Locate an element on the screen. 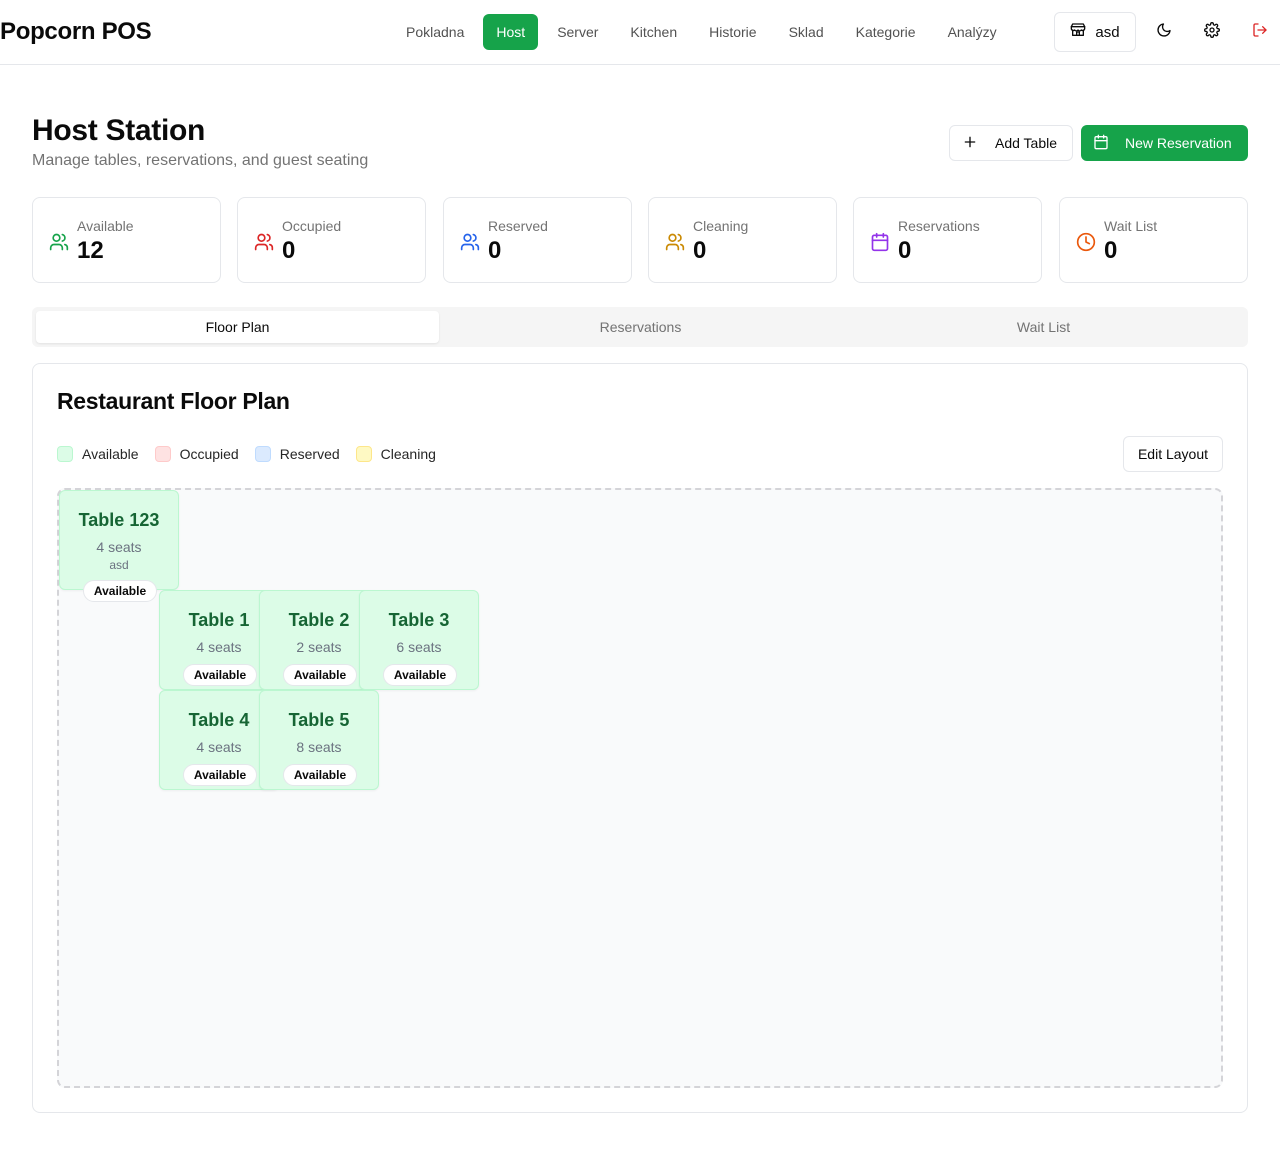 This screenshot has height=1161, width=1280. settings-button is located at coordinates (1212, 32).